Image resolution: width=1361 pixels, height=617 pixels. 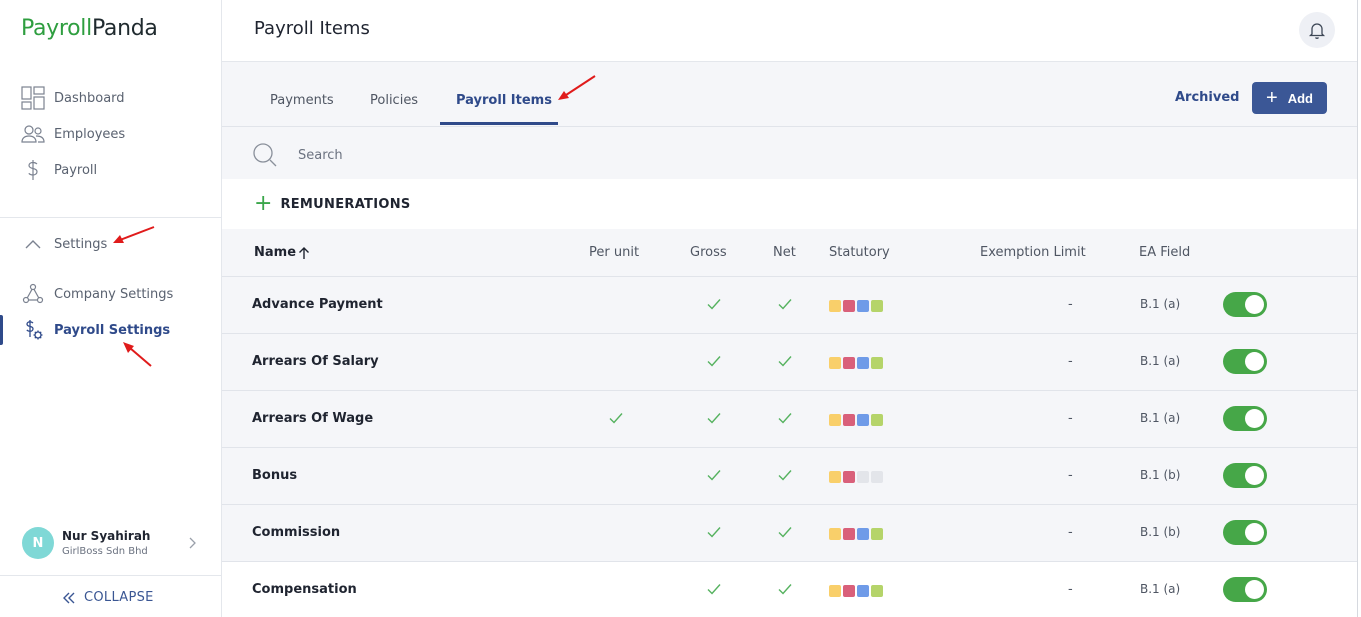 What do you see at coordinates (1, 330) in the screenshot?
I see `active-indicator` at bounding box center [1, 330].